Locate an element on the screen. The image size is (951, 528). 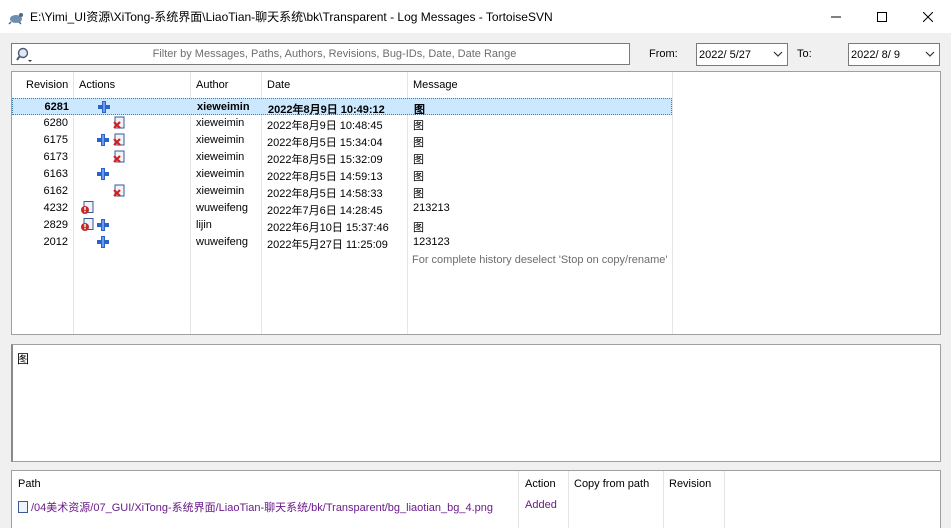
from-label: From: is located at coordinates (663, 54).